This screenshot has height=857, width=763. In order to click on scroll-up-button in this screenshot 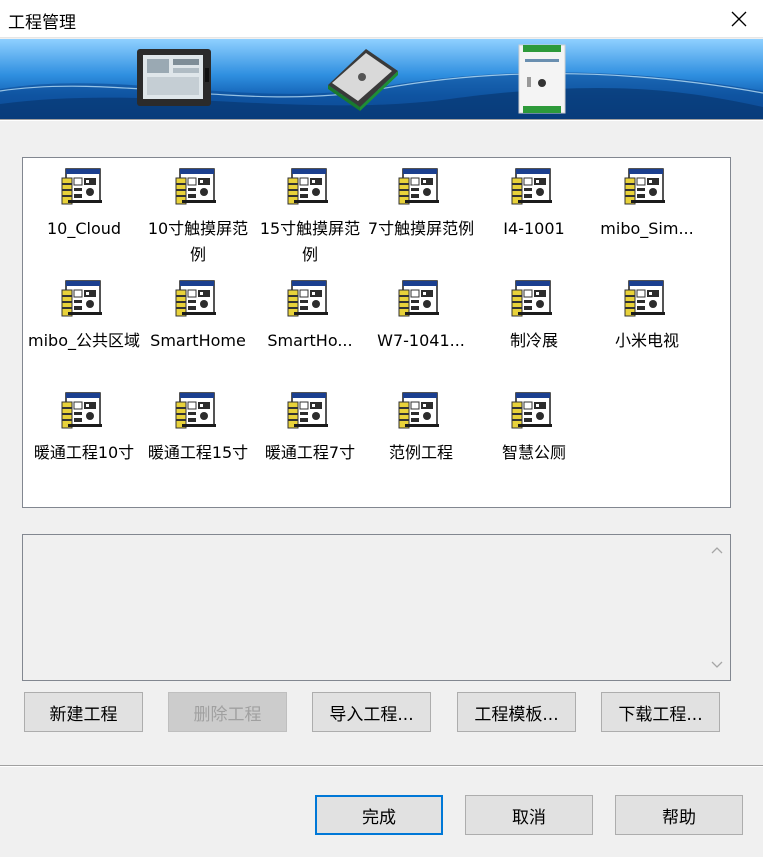, I will do `click(717, 550)`.